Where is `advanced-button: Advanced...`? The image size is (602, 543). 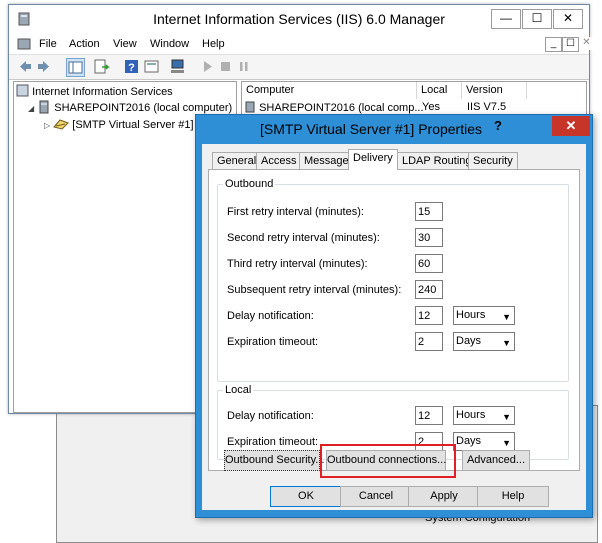
advanced-button: Advanced... is located at coordinates (496, 460).